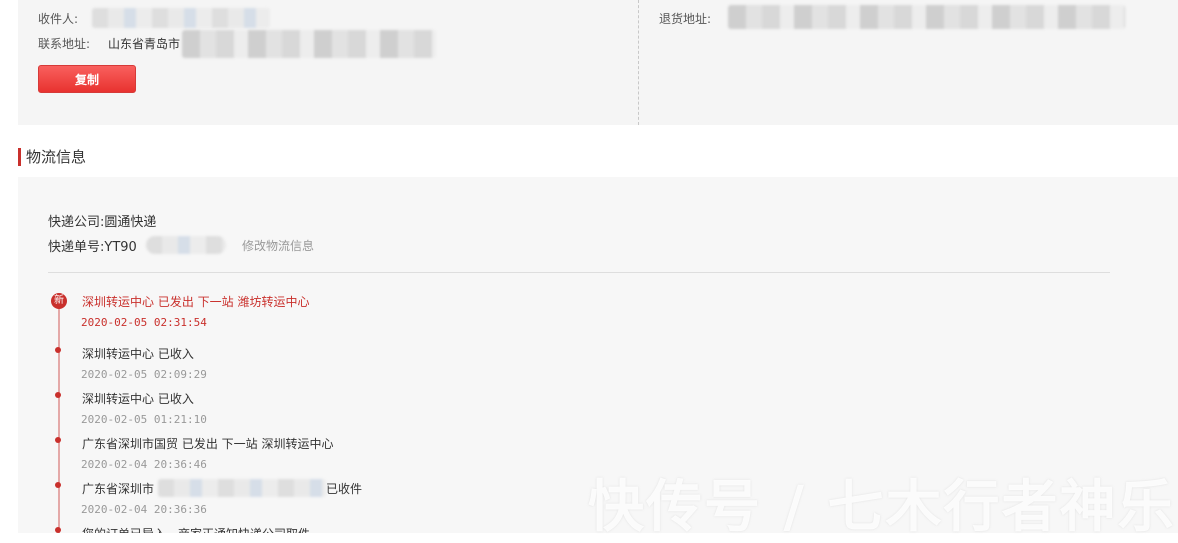 This screenshot has width=1178, height=543. I want to click on tracking-number-redacted, so click(186, 245).